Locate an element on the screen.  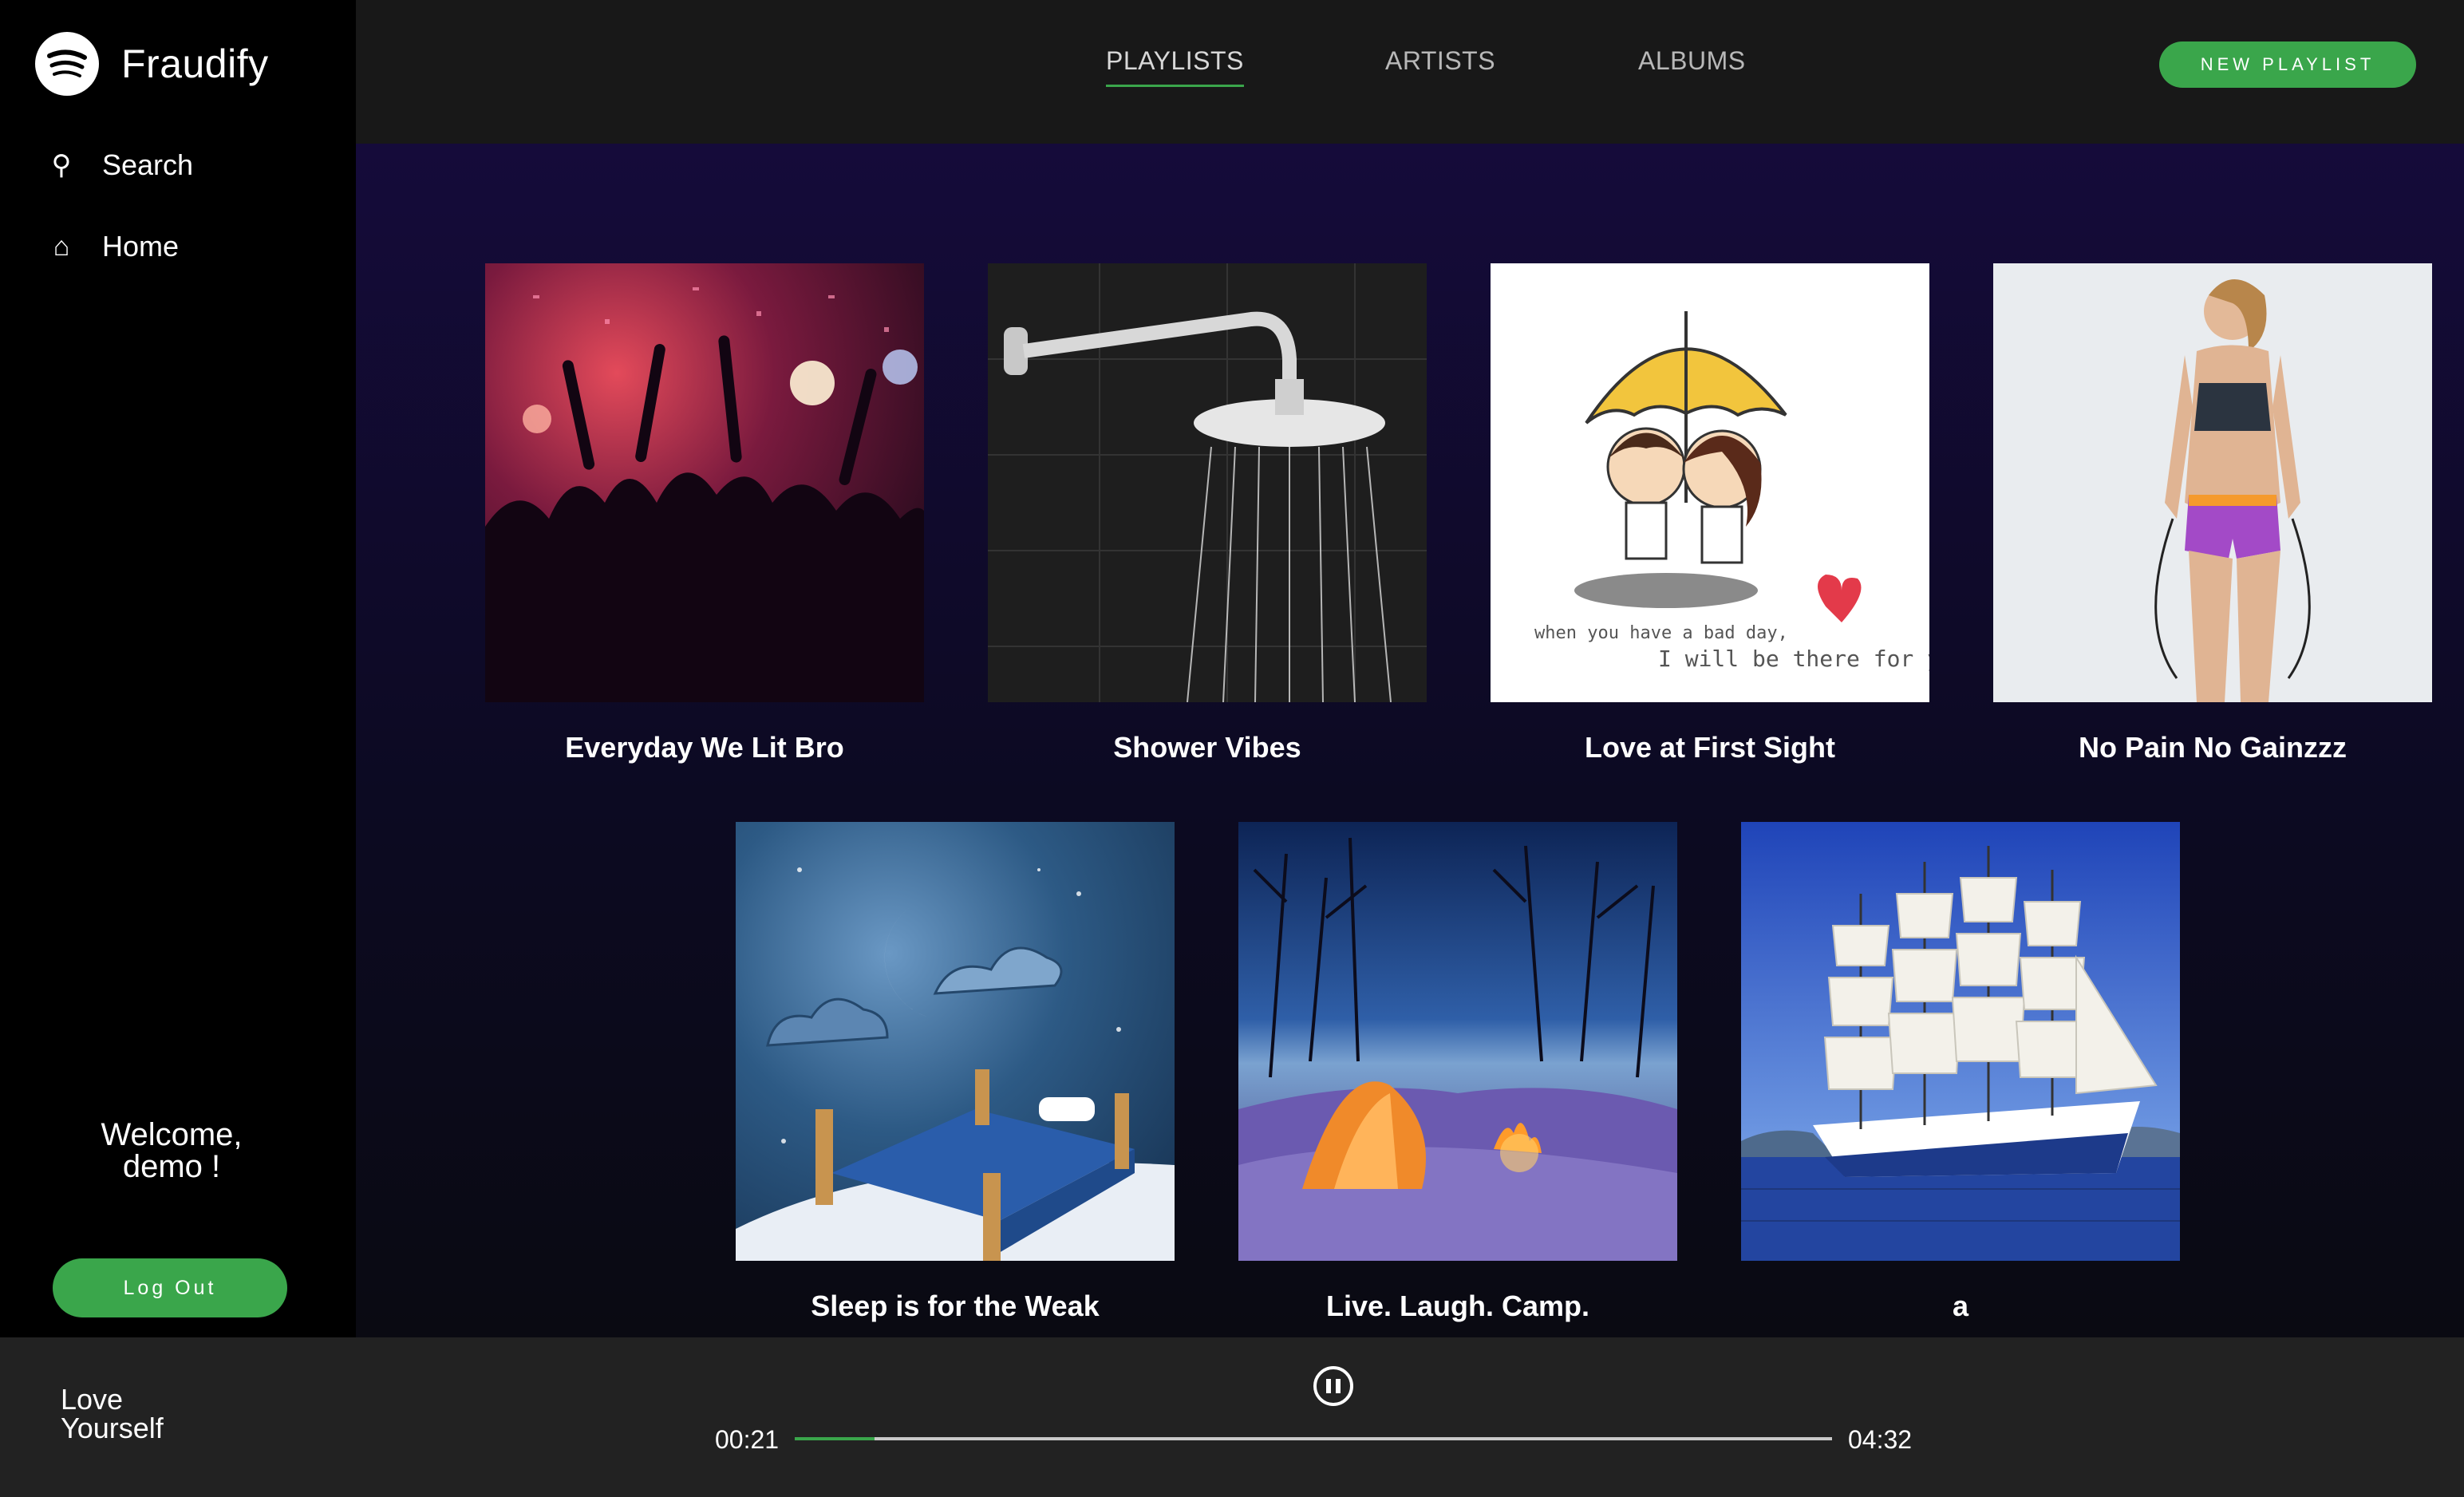
now-playing-title: Love Yourself is located at coordinates (112, 1414).